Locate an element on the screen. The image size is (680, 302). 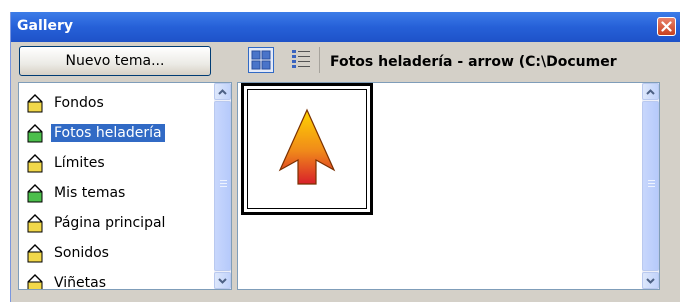
theme-list-item: Sonidos is located at coordinates (118, 253).